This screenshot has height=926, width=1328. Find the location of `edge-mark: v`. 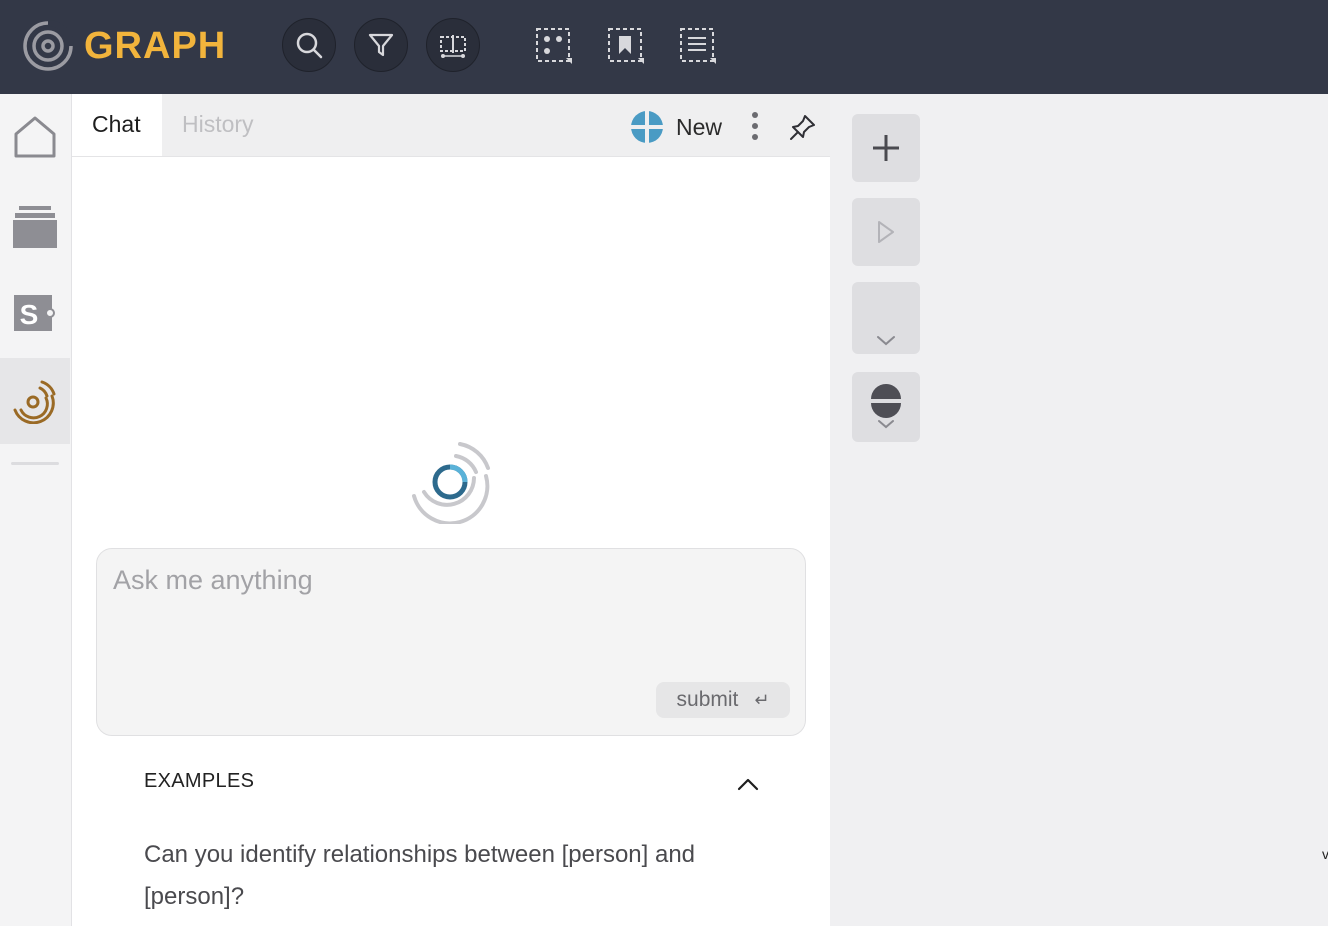

edge-mark: v is located at coordinates (1325, 854).